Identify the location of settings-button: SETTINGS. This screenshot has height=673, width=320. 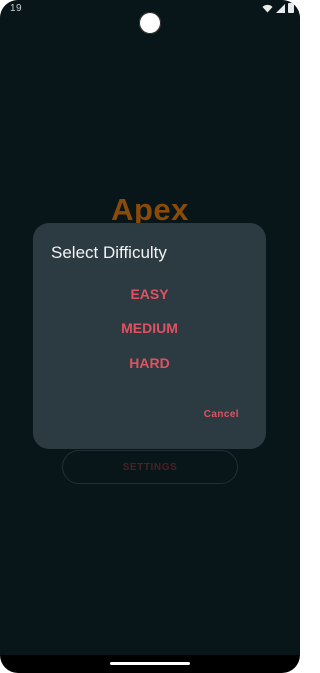
(150, 467).